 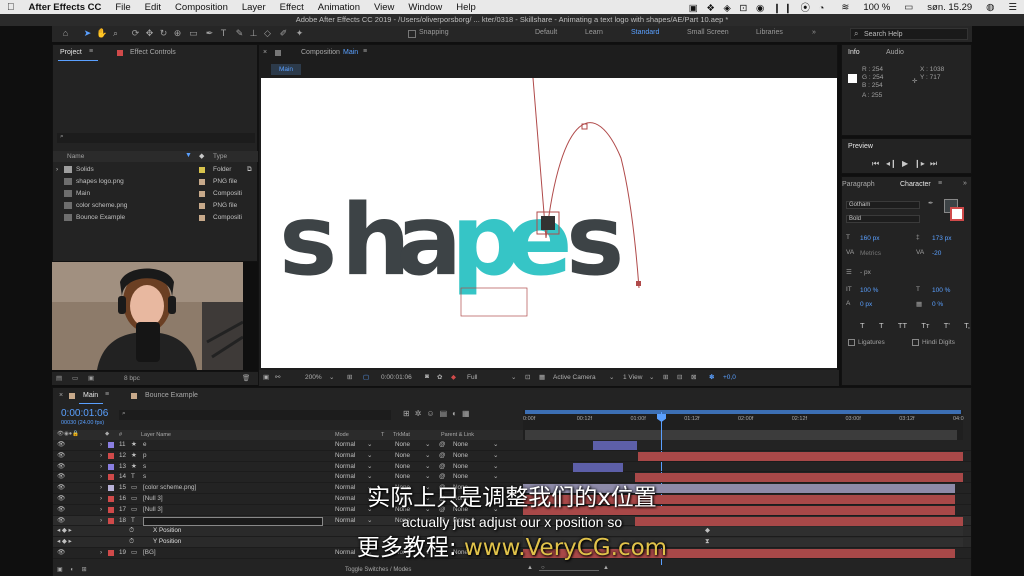 What do you see at coordinates (145, 456) in the screenshot?
I see `layer-name: p` at bounding box center [145, 456].